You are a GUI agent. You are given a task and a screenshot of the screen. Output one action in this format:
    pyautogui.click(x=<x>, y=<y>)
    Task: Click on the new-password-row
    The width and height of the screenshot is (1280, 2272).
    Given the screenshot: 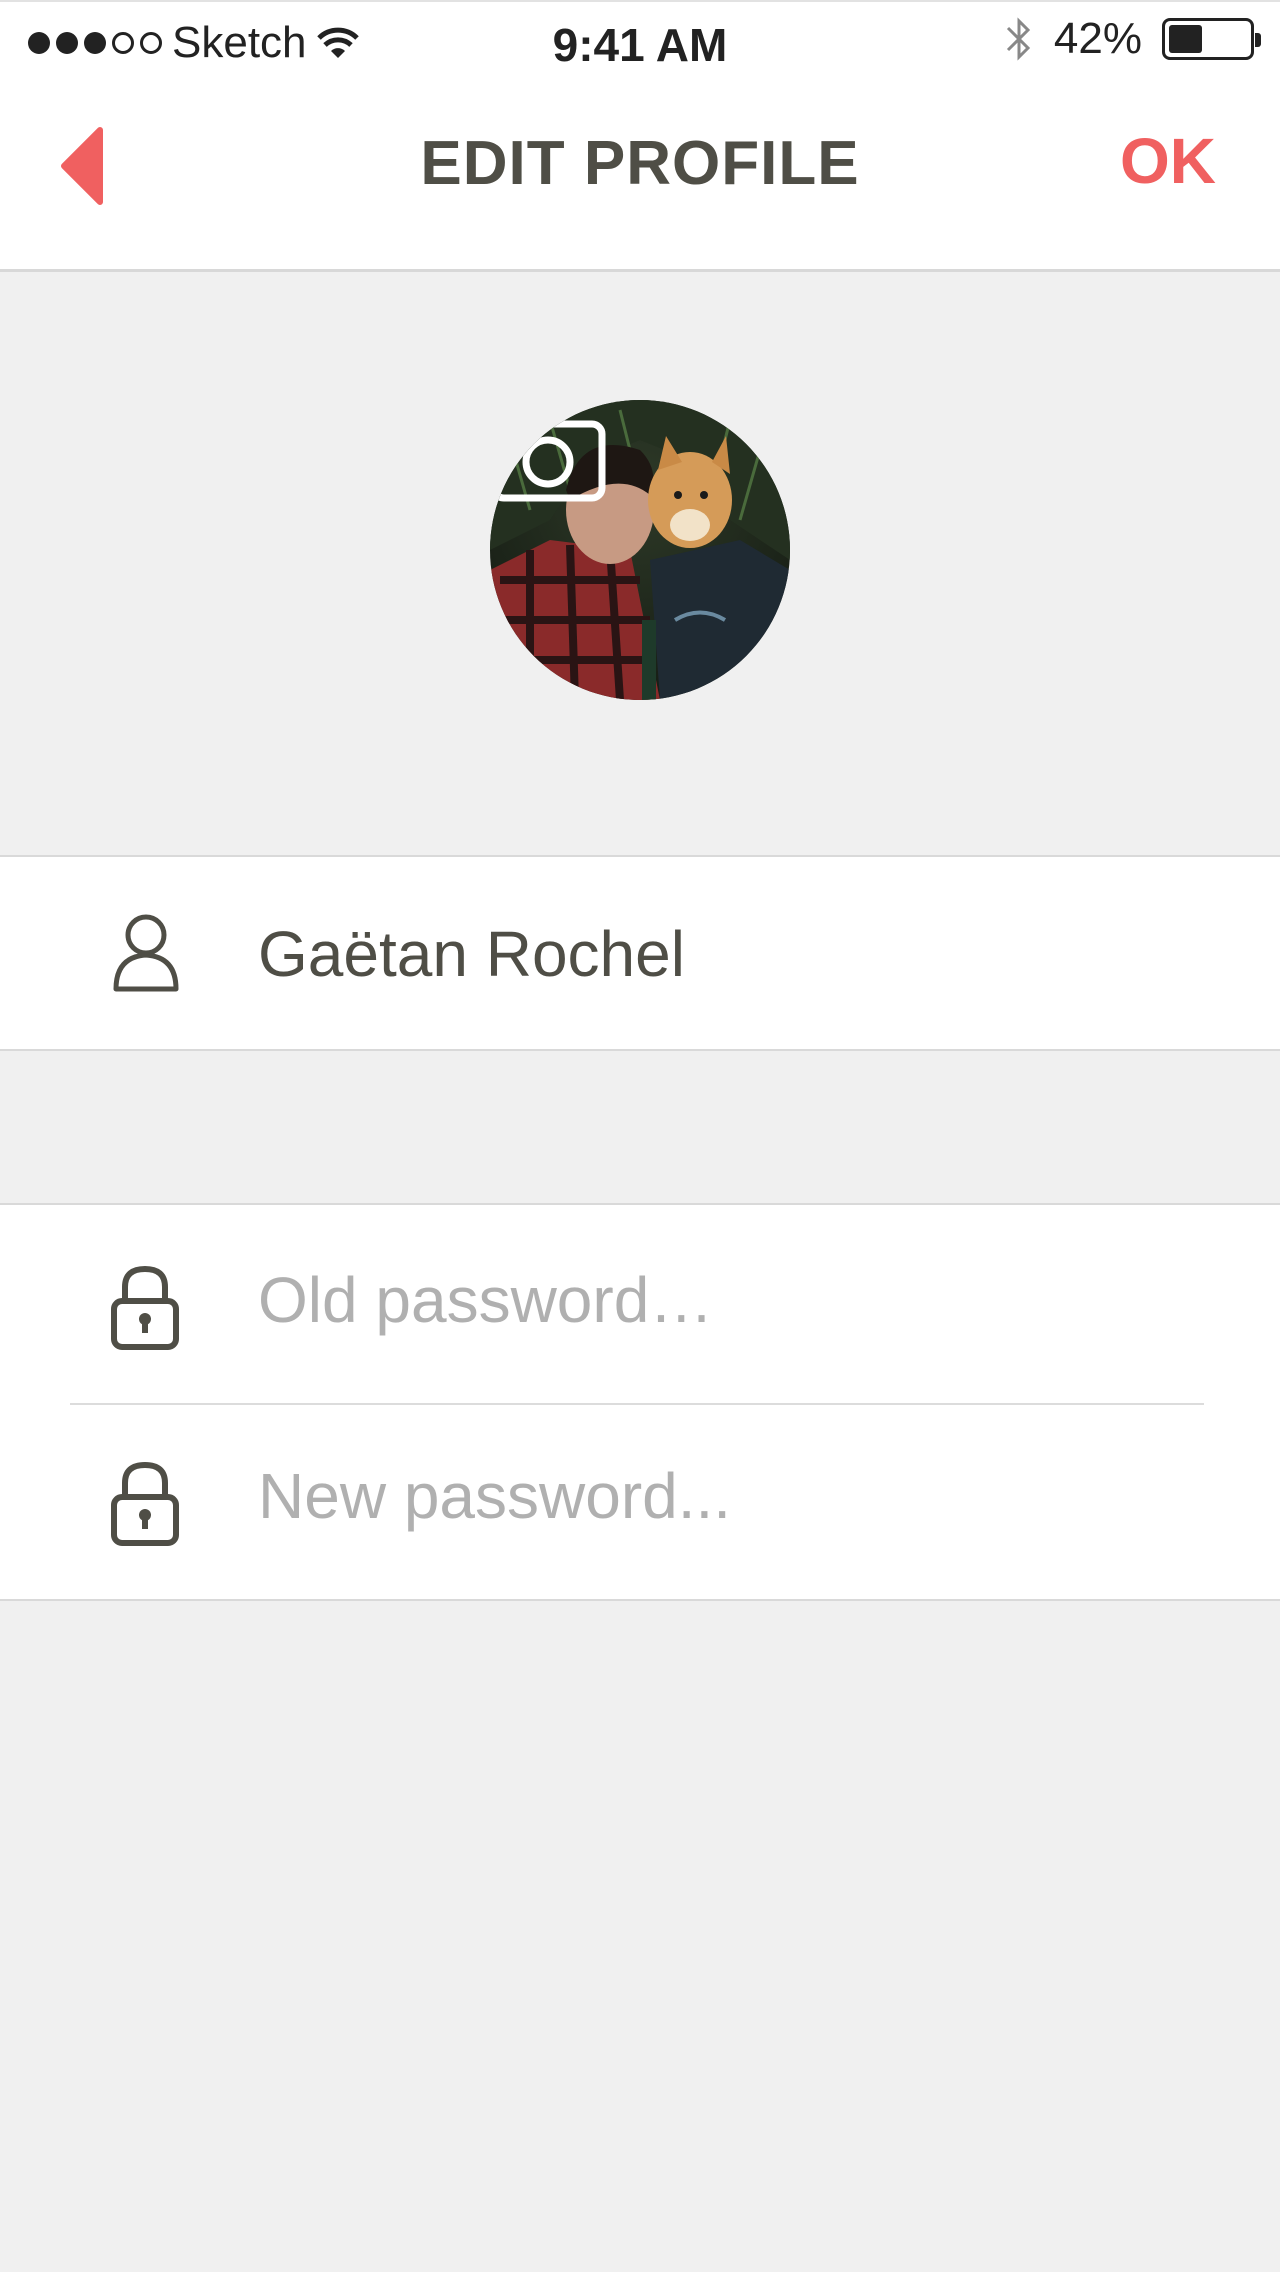 What is the action you would take?
    pyautogui.click(x=640, y=1503)
    